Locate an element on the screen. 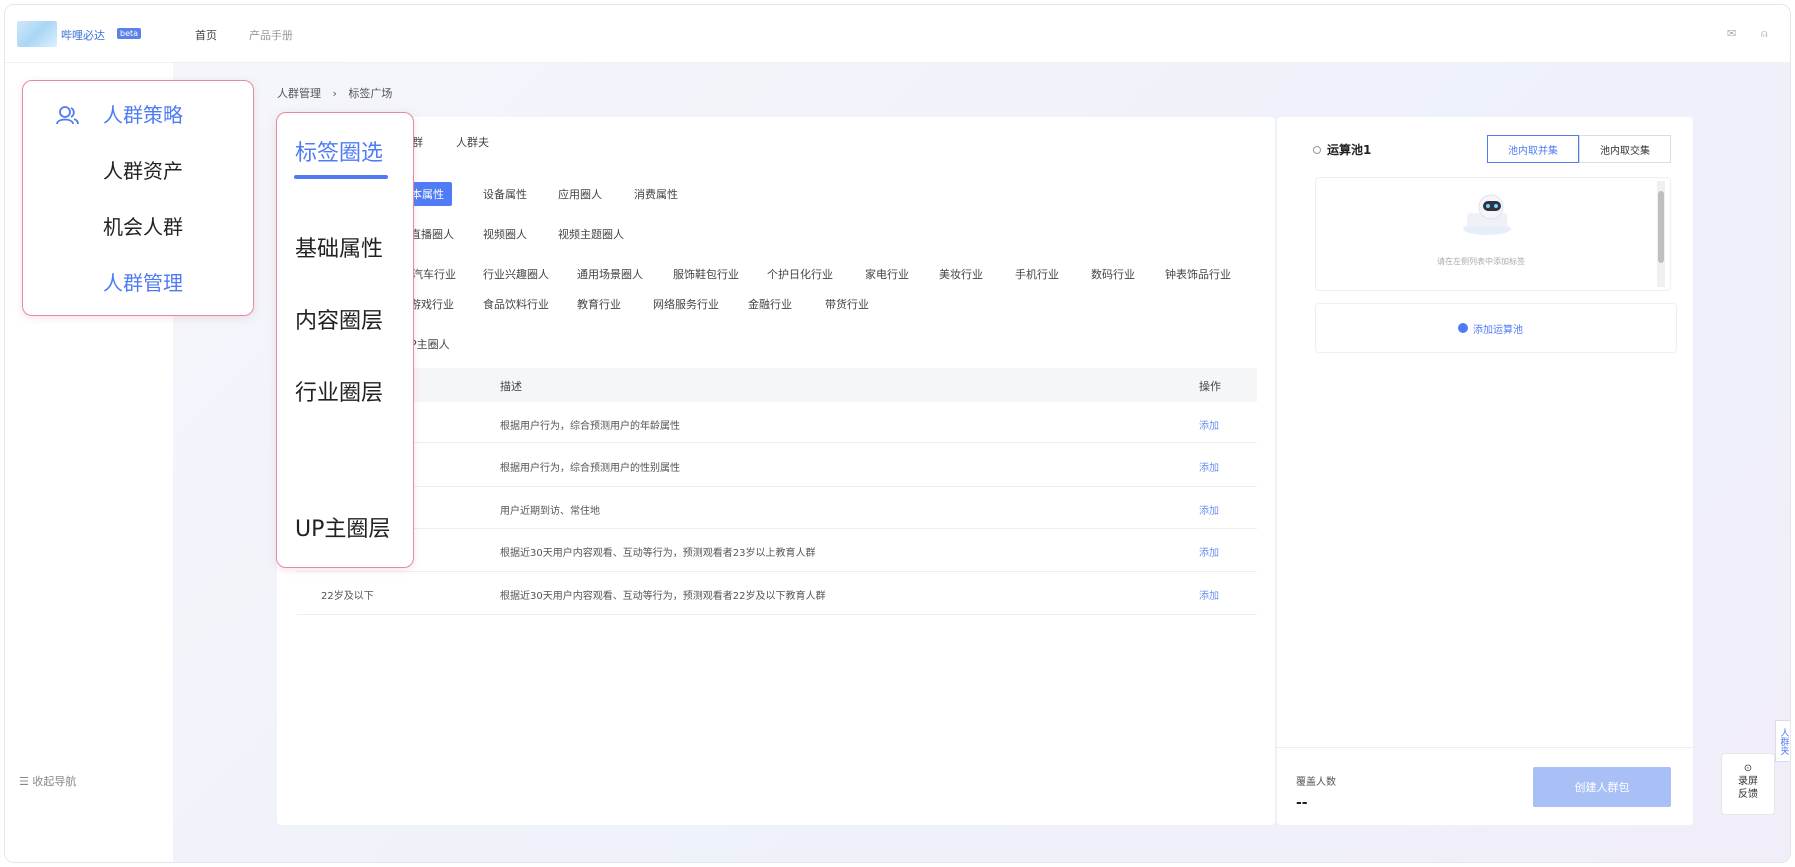 Image resolution: width=1795 pixels, height=867 pixels. logo-image is located at coordinates (37, 34).